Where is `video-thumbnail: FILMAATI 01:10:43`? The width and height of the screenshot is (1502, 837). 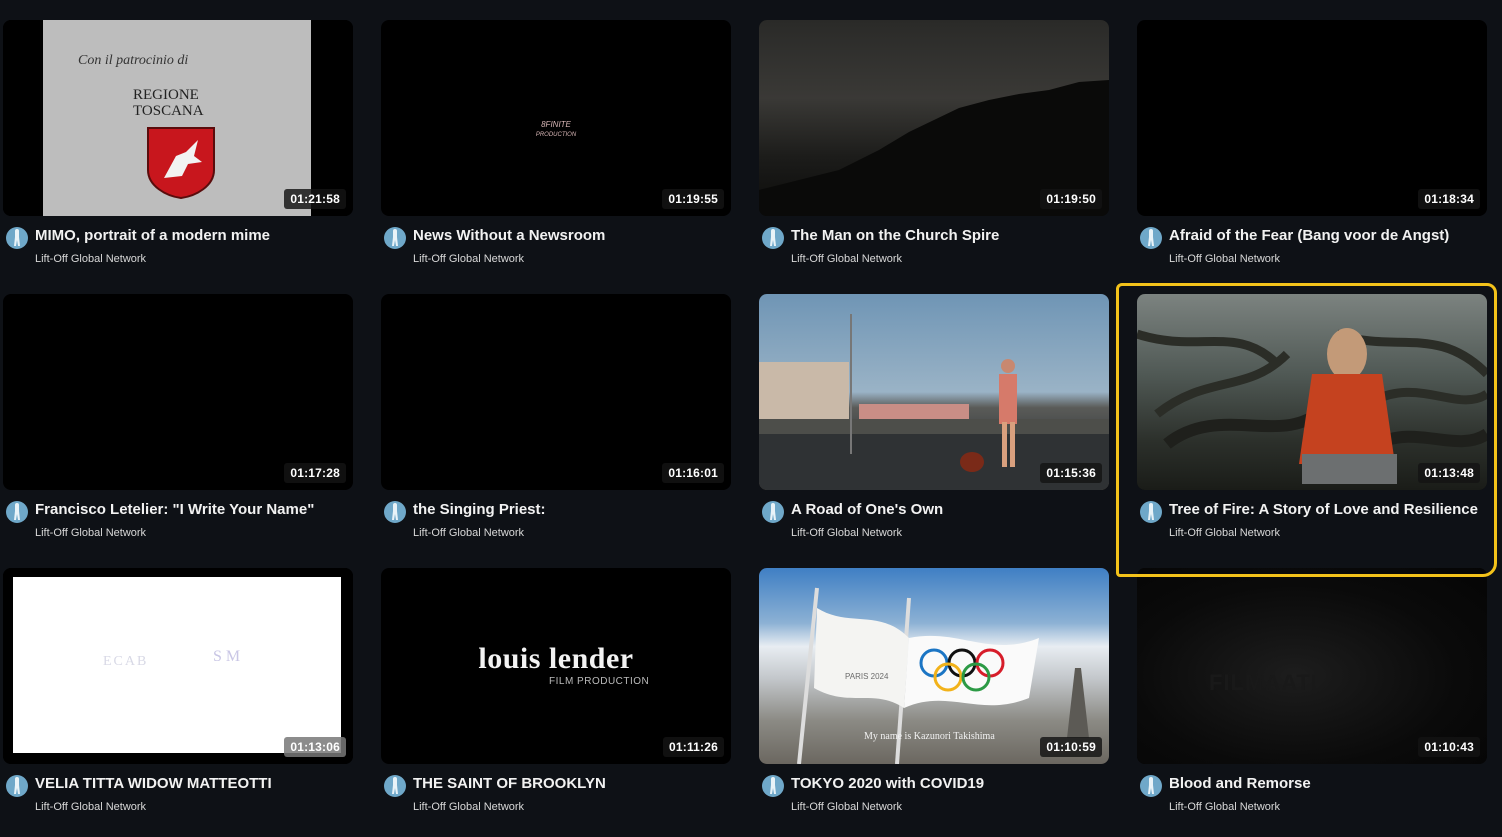 video-thumbnail: FILMAATI 01:10:43 is located at coordinates (1312, 666).